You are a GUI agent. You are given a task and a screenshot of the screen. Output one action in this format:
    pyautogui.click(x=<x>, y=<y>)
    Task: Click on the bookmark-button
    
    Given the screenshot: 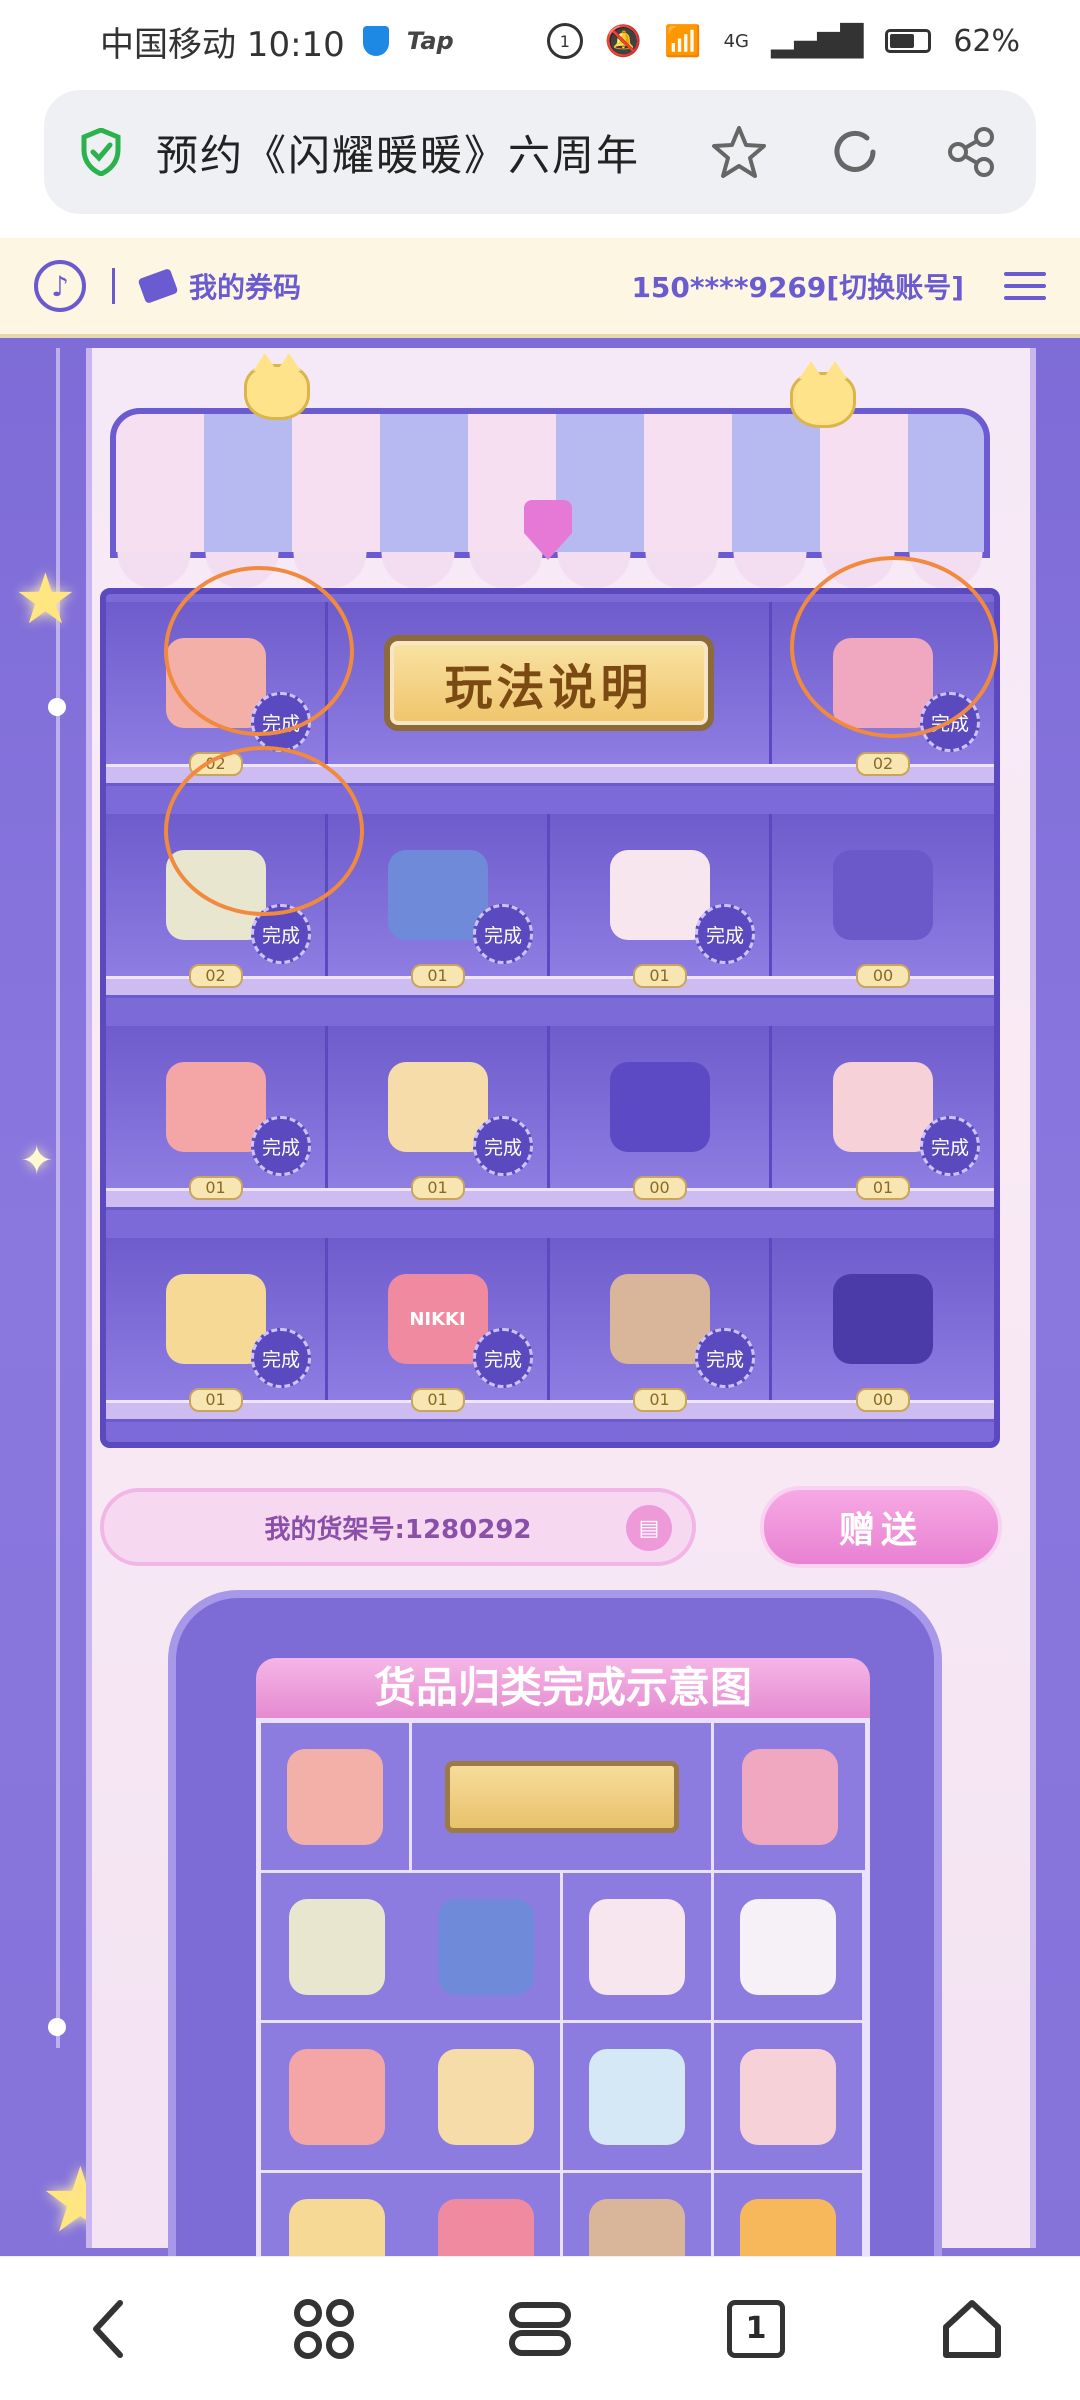 What is the action you would take?
    pyautogui.click(x=739, y=152)
    